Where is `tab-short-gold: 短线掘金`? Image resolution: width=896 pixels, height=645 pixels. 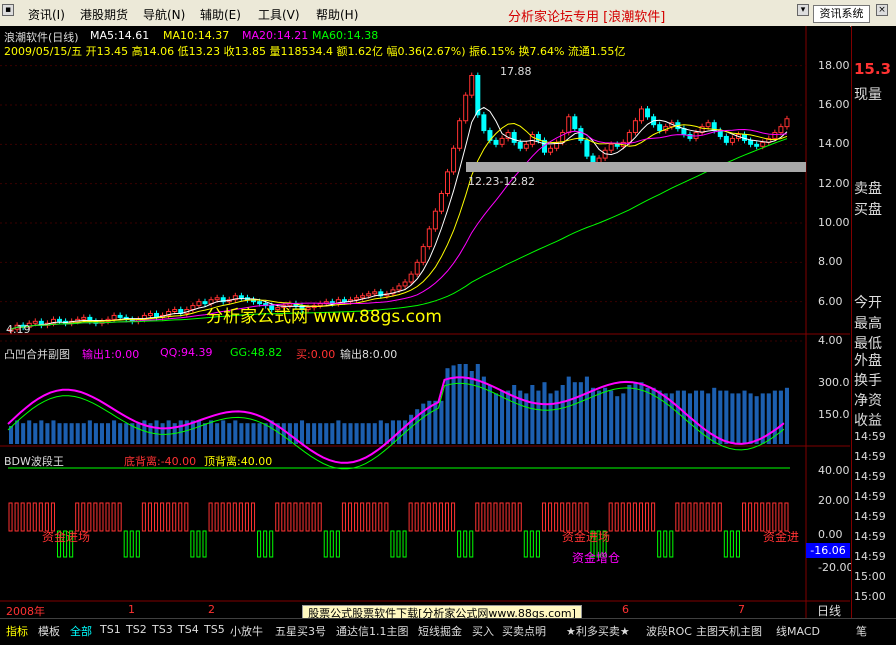
tab-short-gold: 短线掘金 is located at coordinates (440, 631).